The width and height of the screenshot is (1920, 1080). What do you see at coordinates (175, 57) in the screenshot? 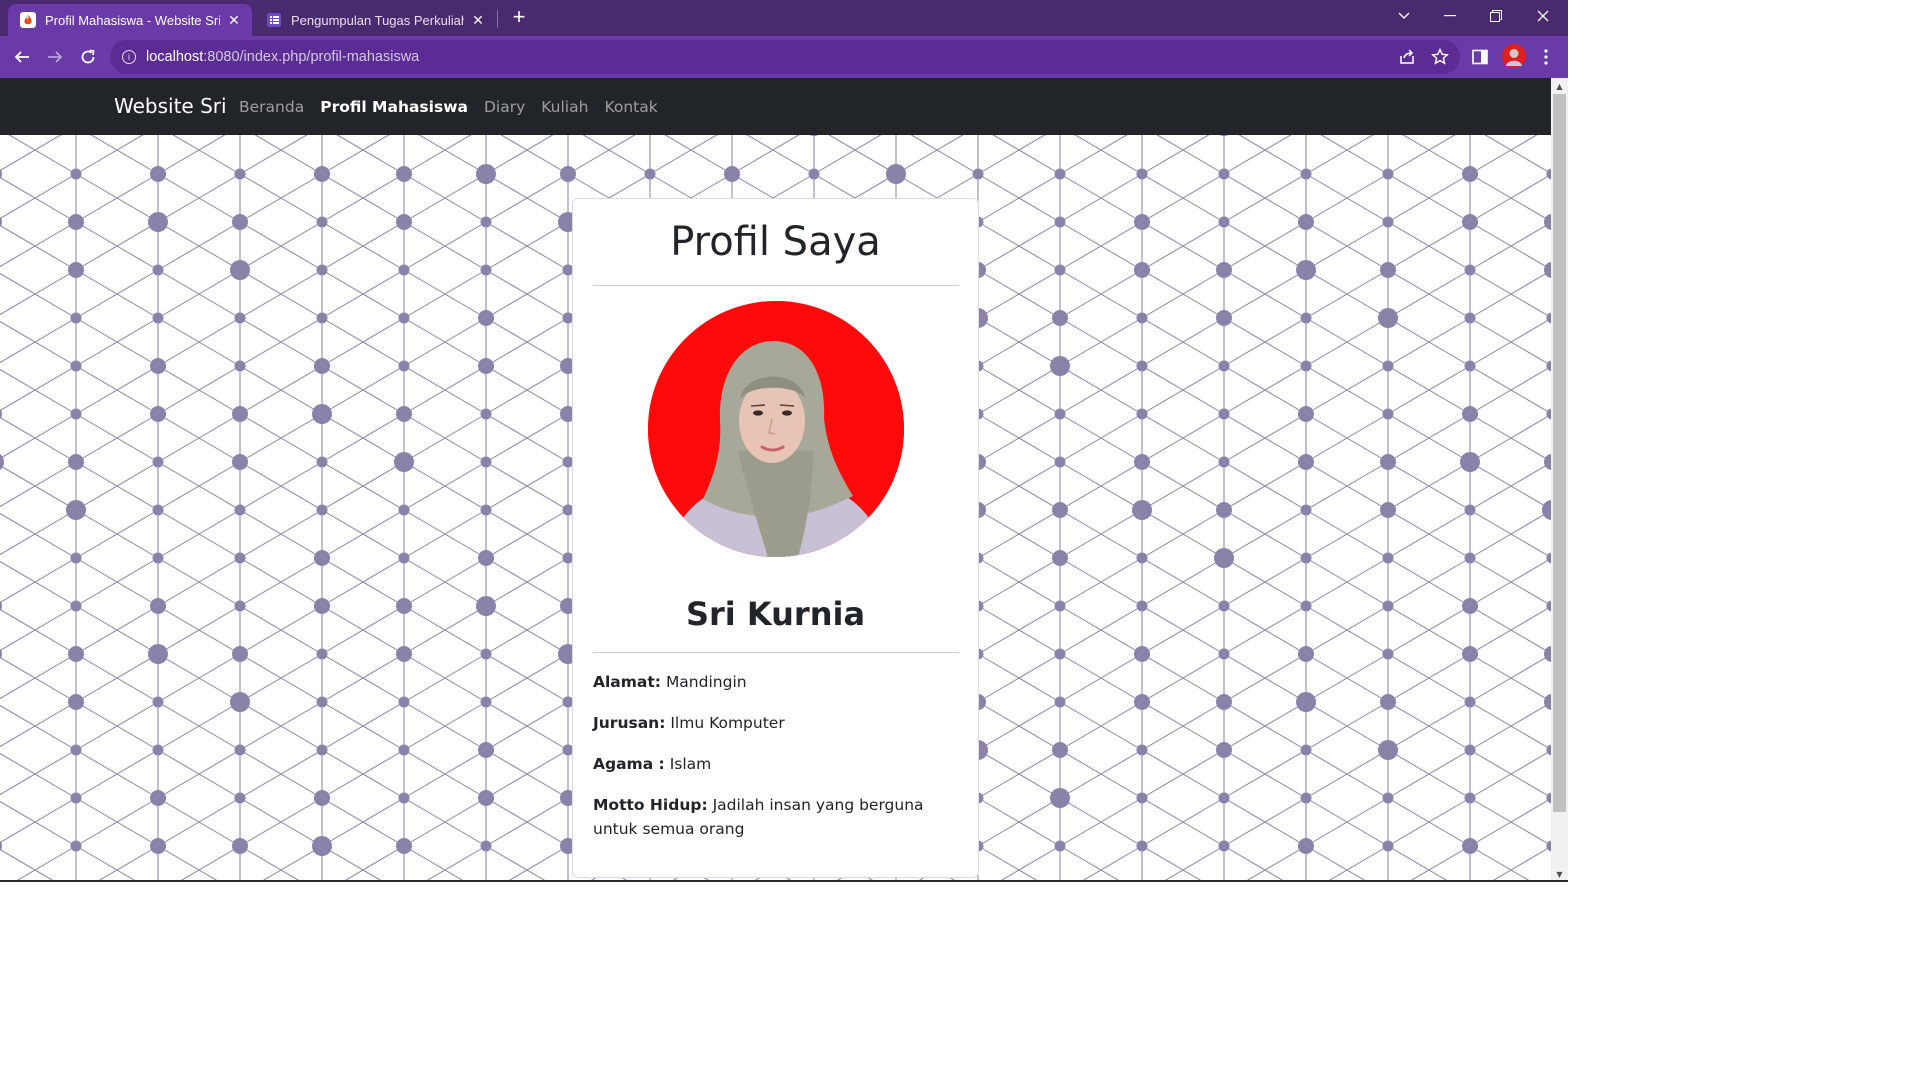
I see `url-host: localhost` at bounding box center [175, 57].